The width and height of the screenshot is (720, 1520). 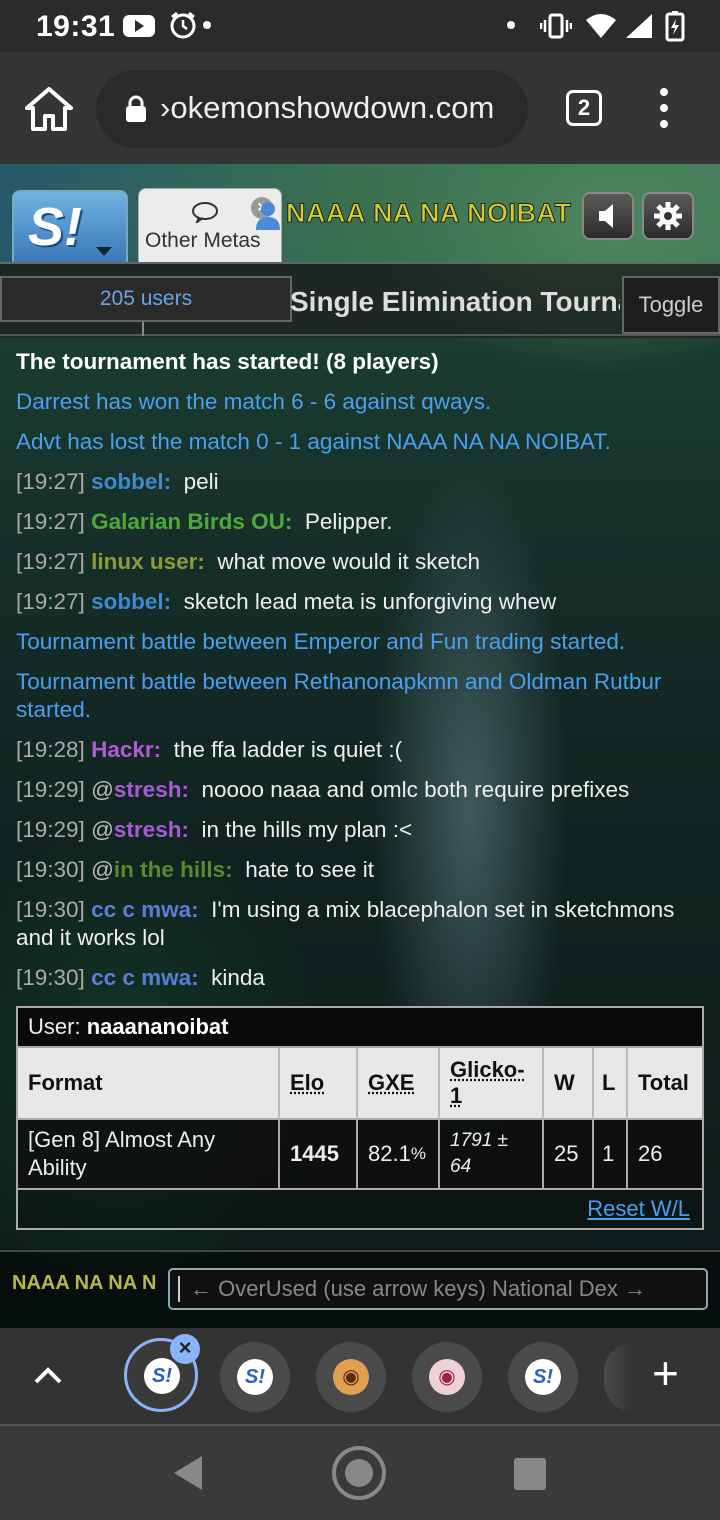 I want to click on chat-username: in the hills:, so click(x=173, y=869).